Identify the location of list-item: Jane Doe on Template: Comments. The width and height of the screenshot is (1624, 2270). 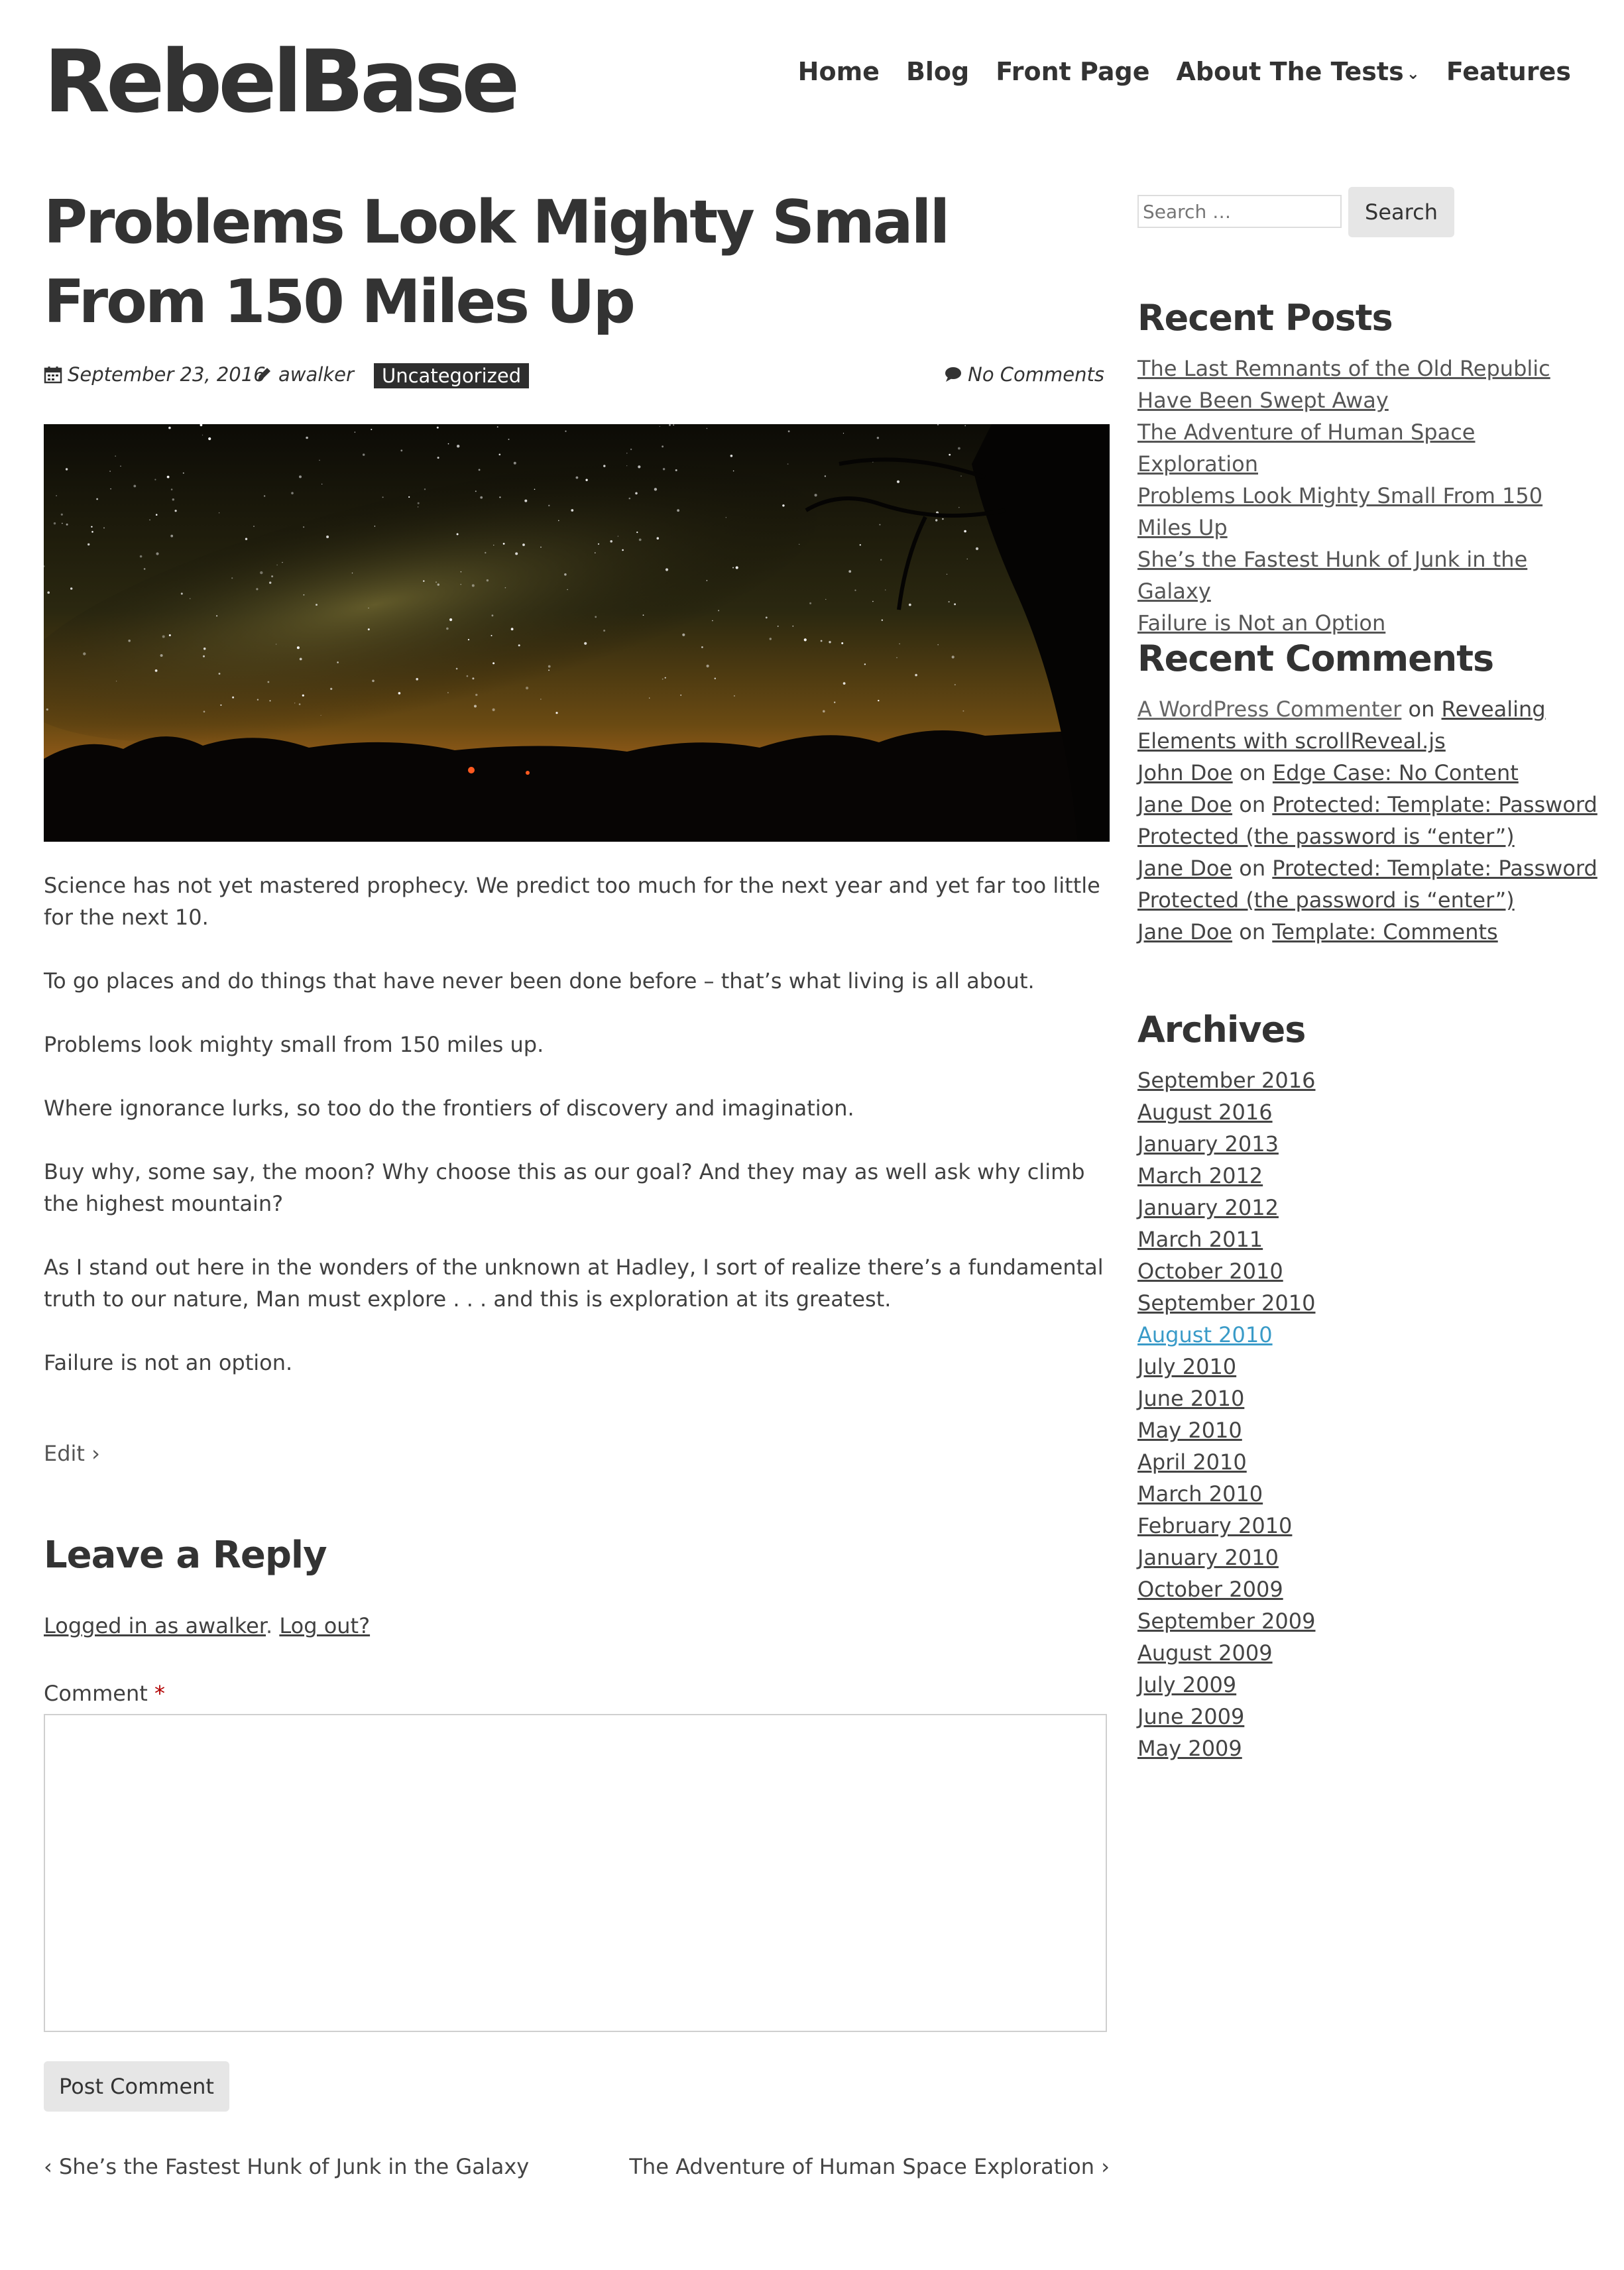
(1369, 932).